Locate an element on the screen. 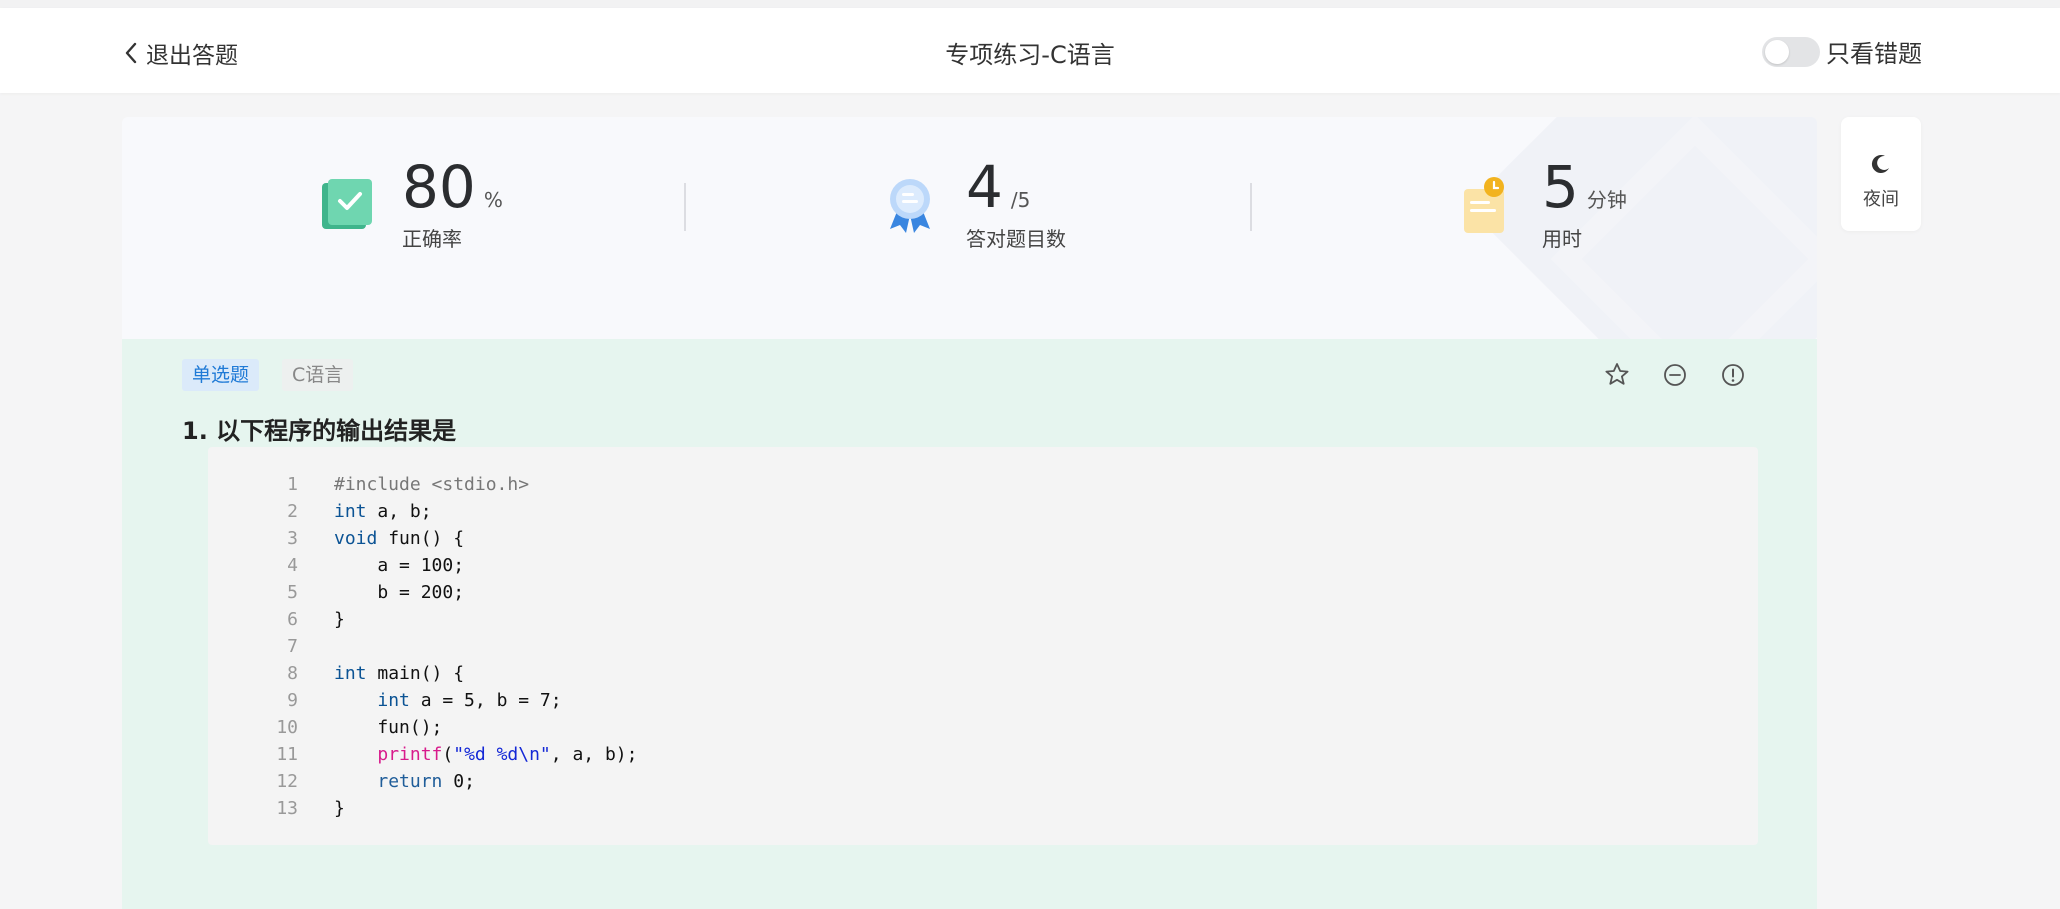  top-bar: 退出答题 专项练习-C语言 只看错题 is located at coordinates (1030, 50).